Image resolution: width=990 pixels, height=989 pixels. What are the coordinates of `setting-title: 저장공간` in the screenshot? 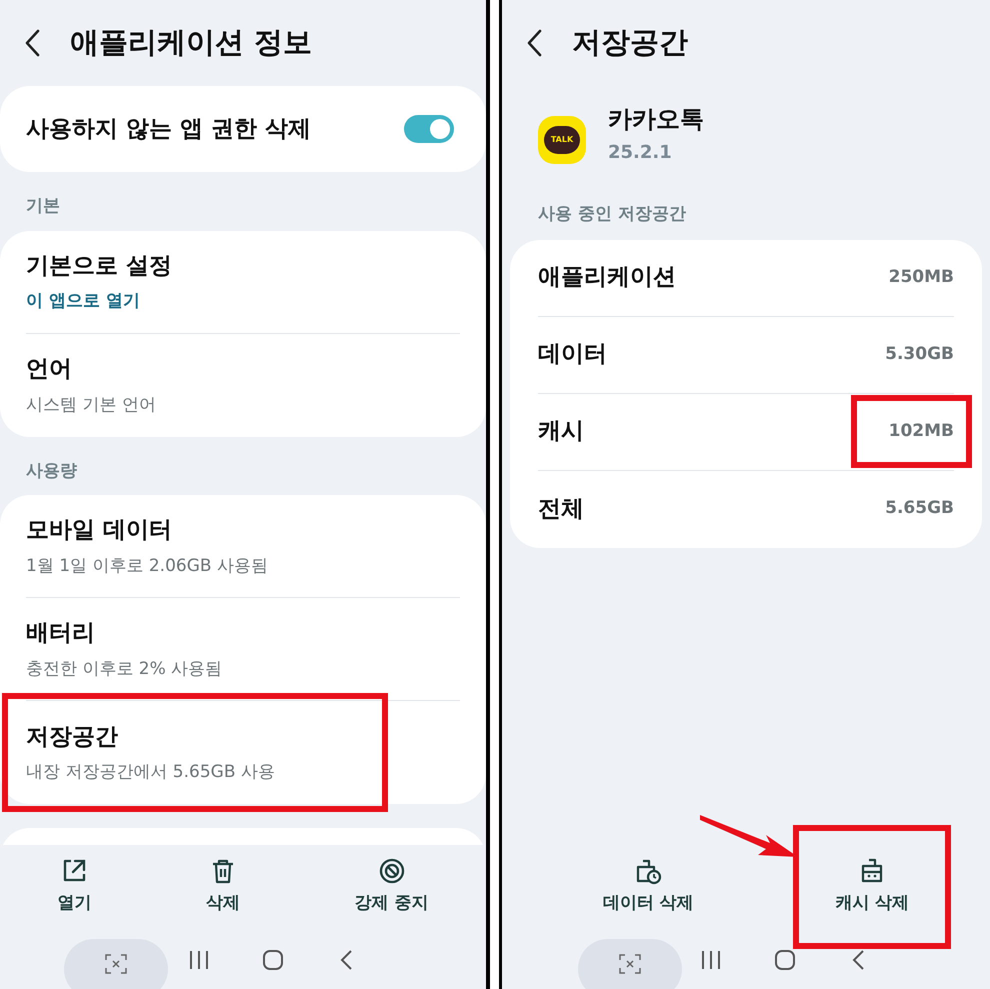 It's located at (243, 737).